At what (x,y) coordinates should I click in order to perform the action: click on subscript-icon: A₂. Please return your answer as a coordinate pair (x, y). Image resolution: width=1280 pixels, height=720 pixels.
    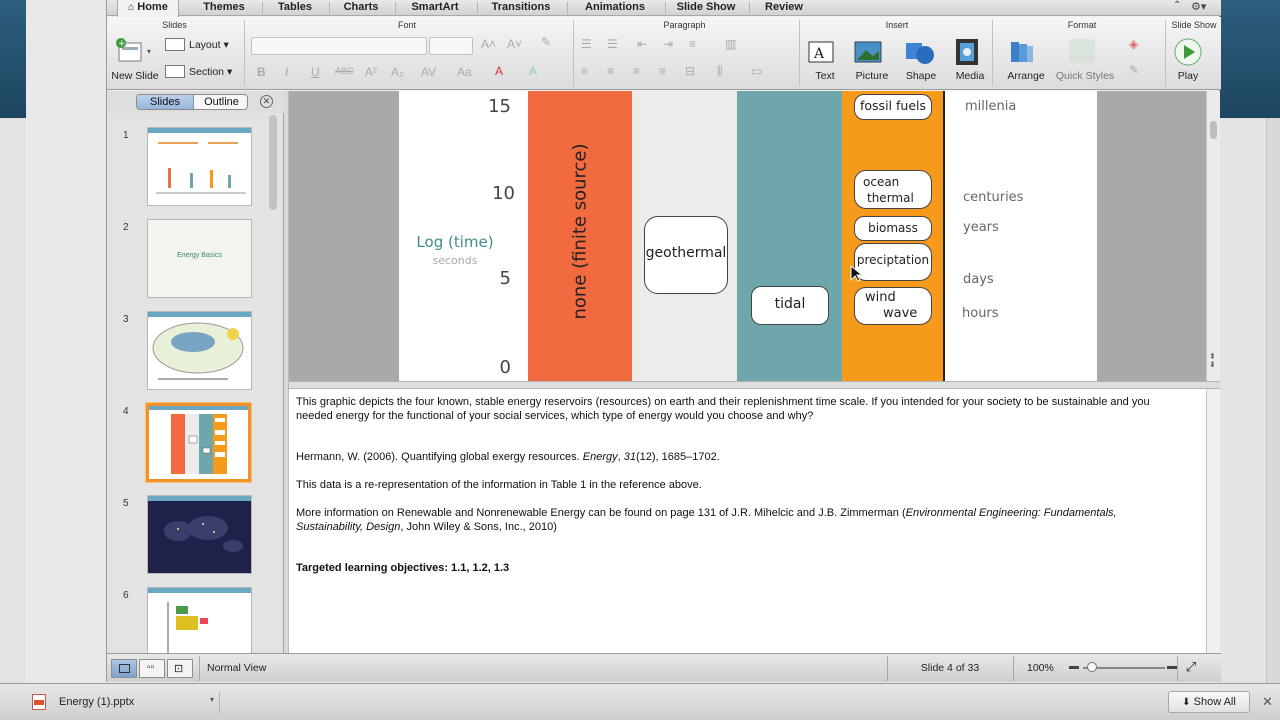
    Looking at the image, I should click on (397, 72).